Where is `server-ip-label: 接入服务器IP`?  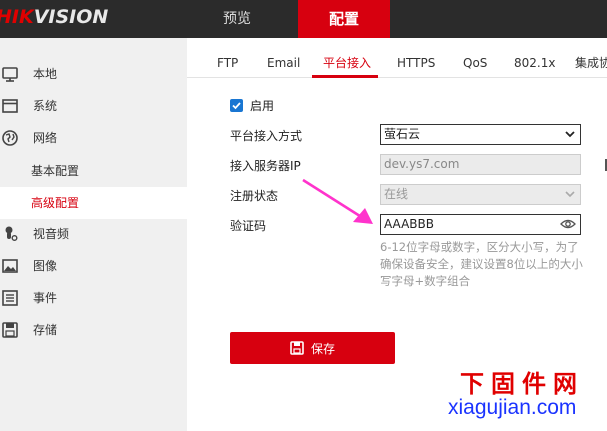 server-ip-label: 接入服务器IP is located at coordinates (265, 166).